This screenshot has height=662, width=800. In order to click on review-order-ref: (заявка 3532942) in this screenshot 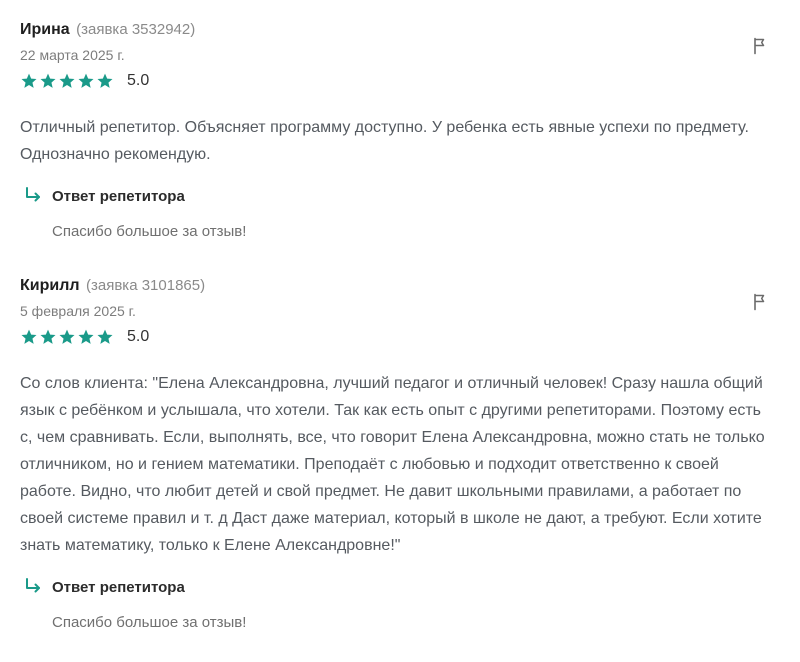, I will do `click(136, 29)`.